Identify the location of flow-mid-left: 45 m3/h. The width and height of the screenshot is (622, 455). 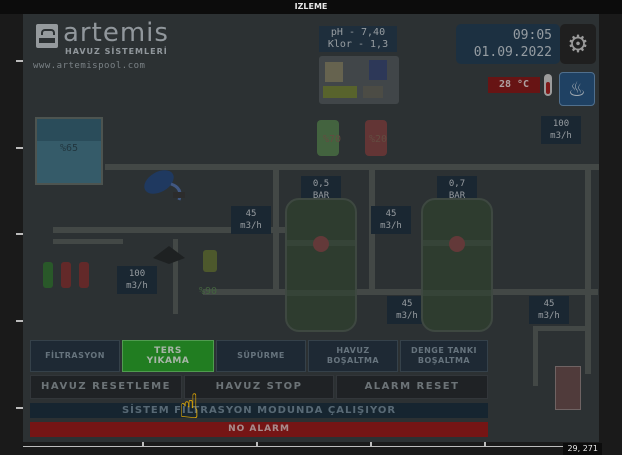
(251, 220).